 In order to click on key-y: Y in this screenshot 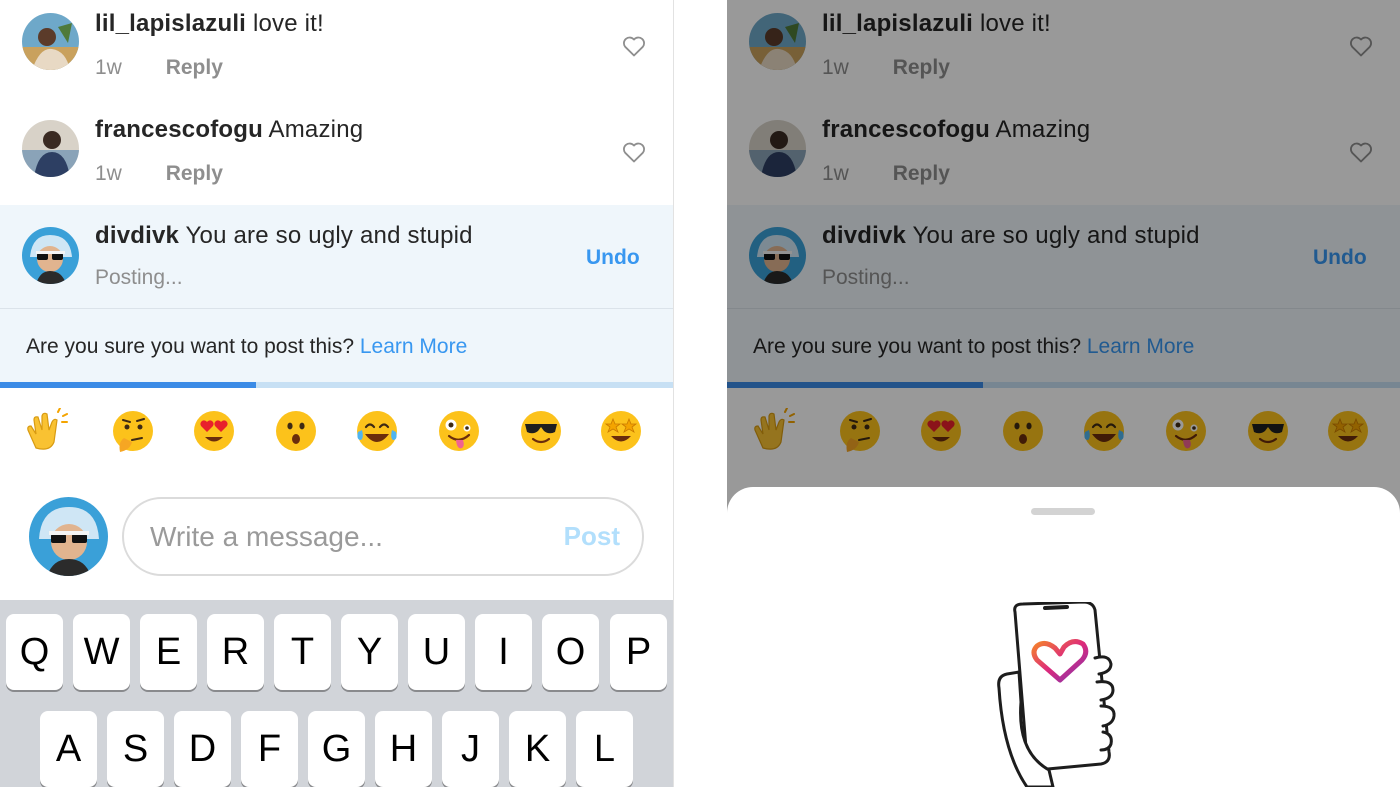, I will do `click(369, 652)`.